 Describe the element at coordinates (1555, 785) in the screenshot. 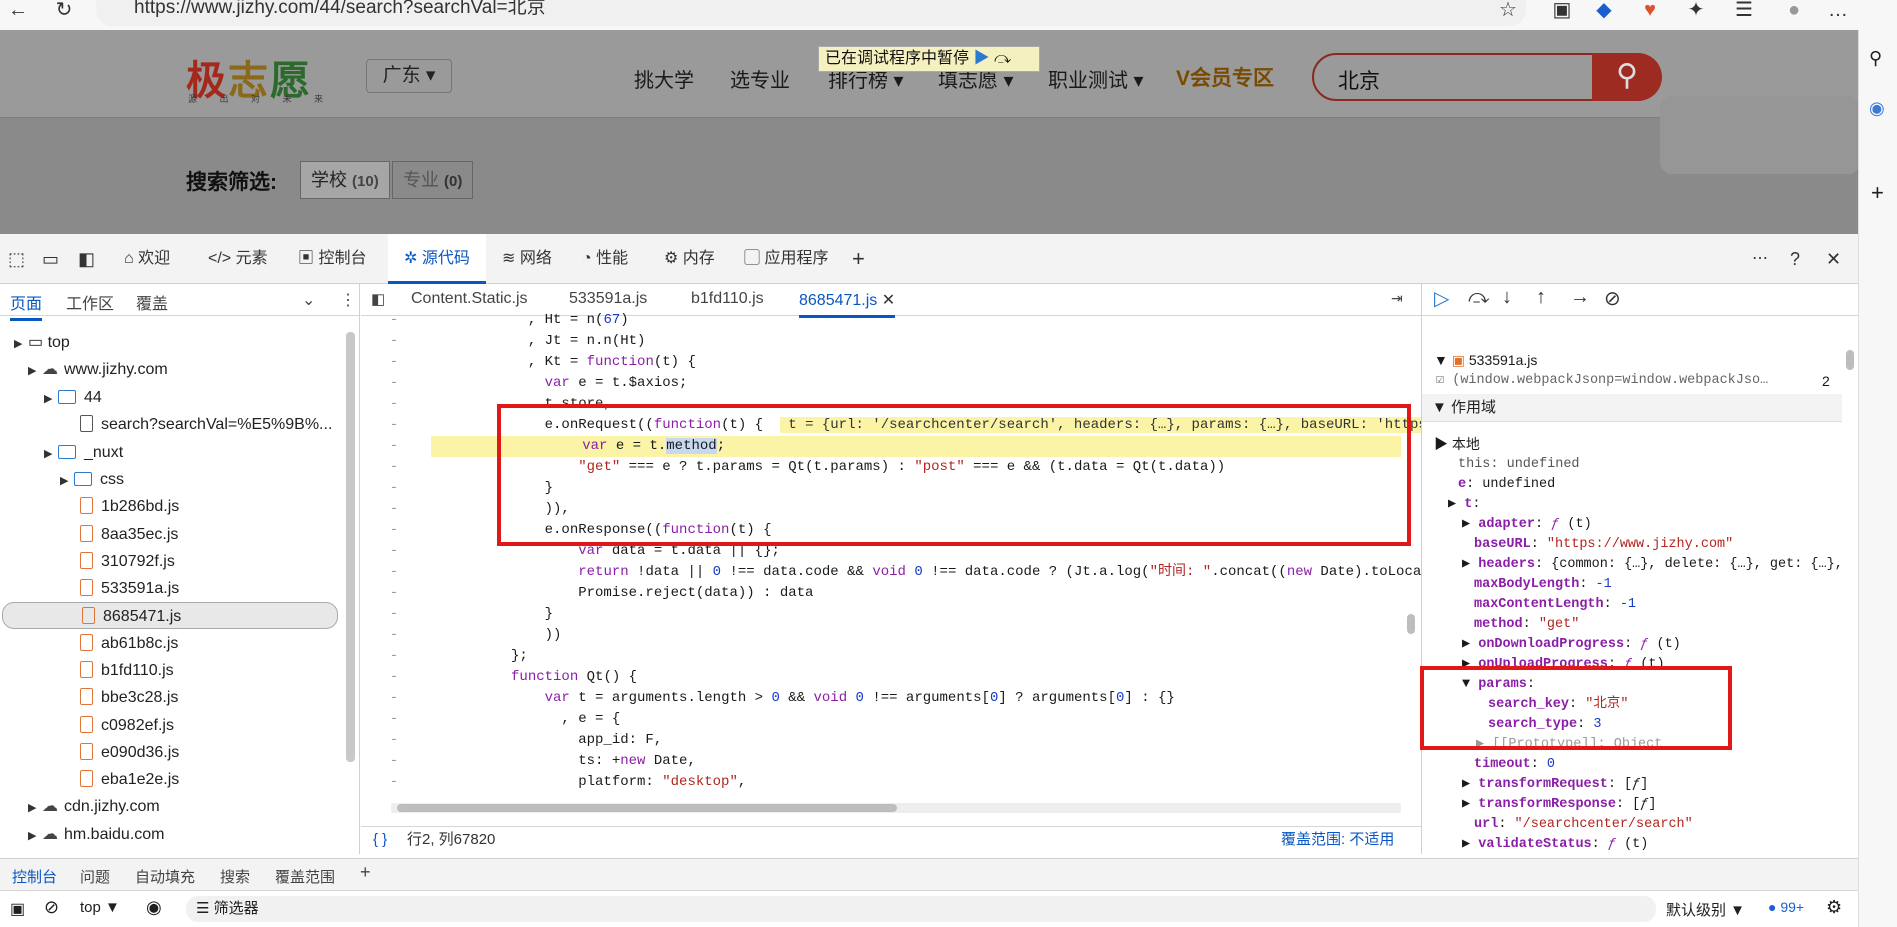

I see `scope-var: ▶ transformRequest: [ƒ]` at that location.